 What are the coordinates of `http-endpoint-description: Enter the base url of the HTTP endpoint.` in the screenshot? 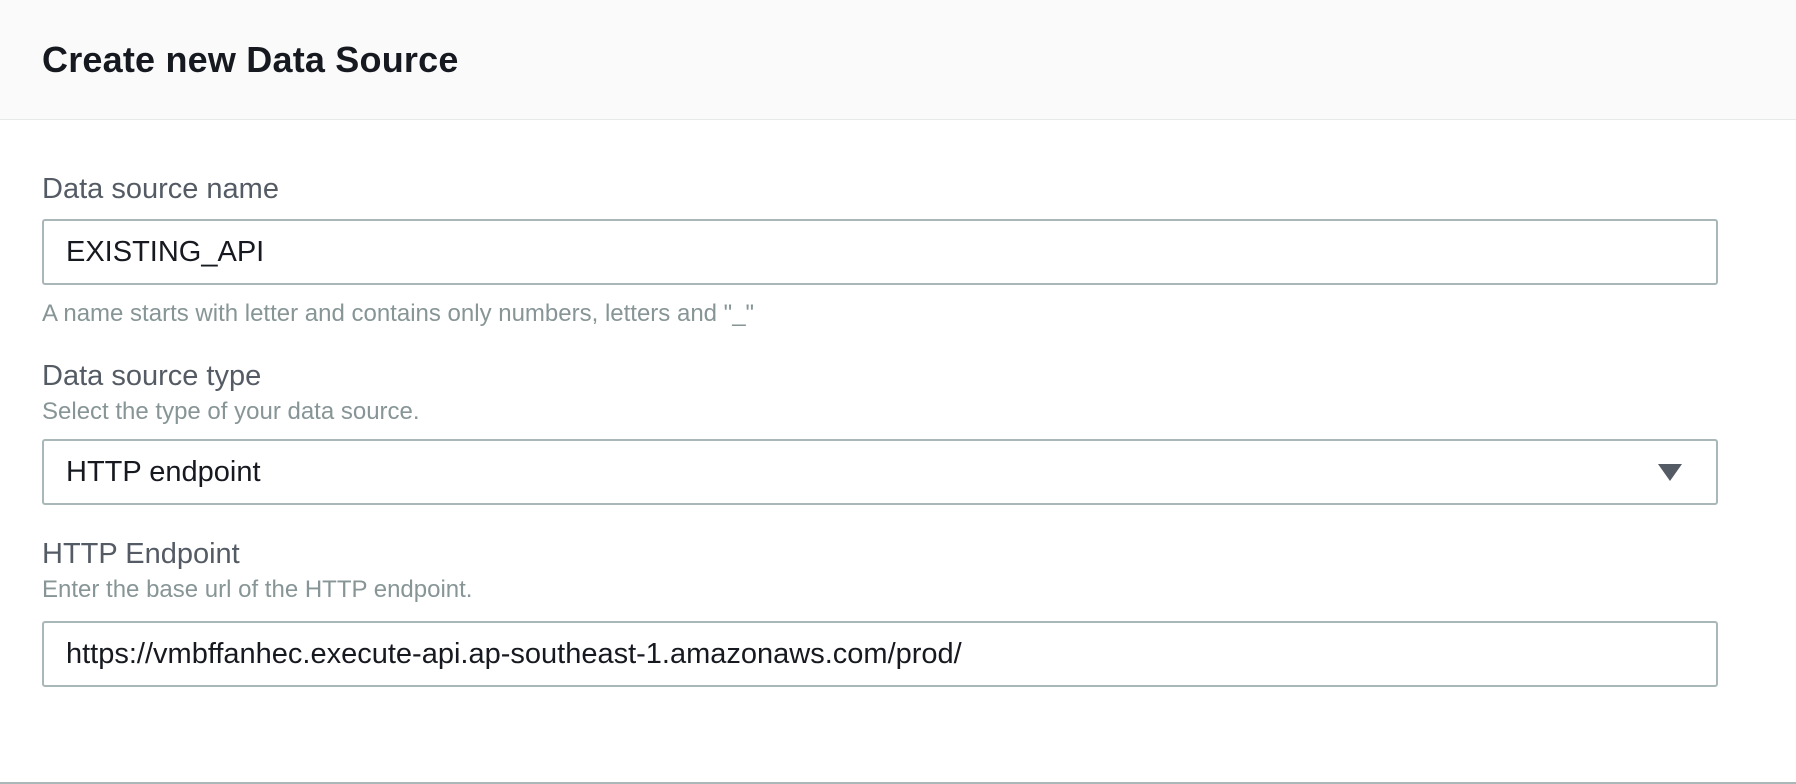 It's located at (257, 589).